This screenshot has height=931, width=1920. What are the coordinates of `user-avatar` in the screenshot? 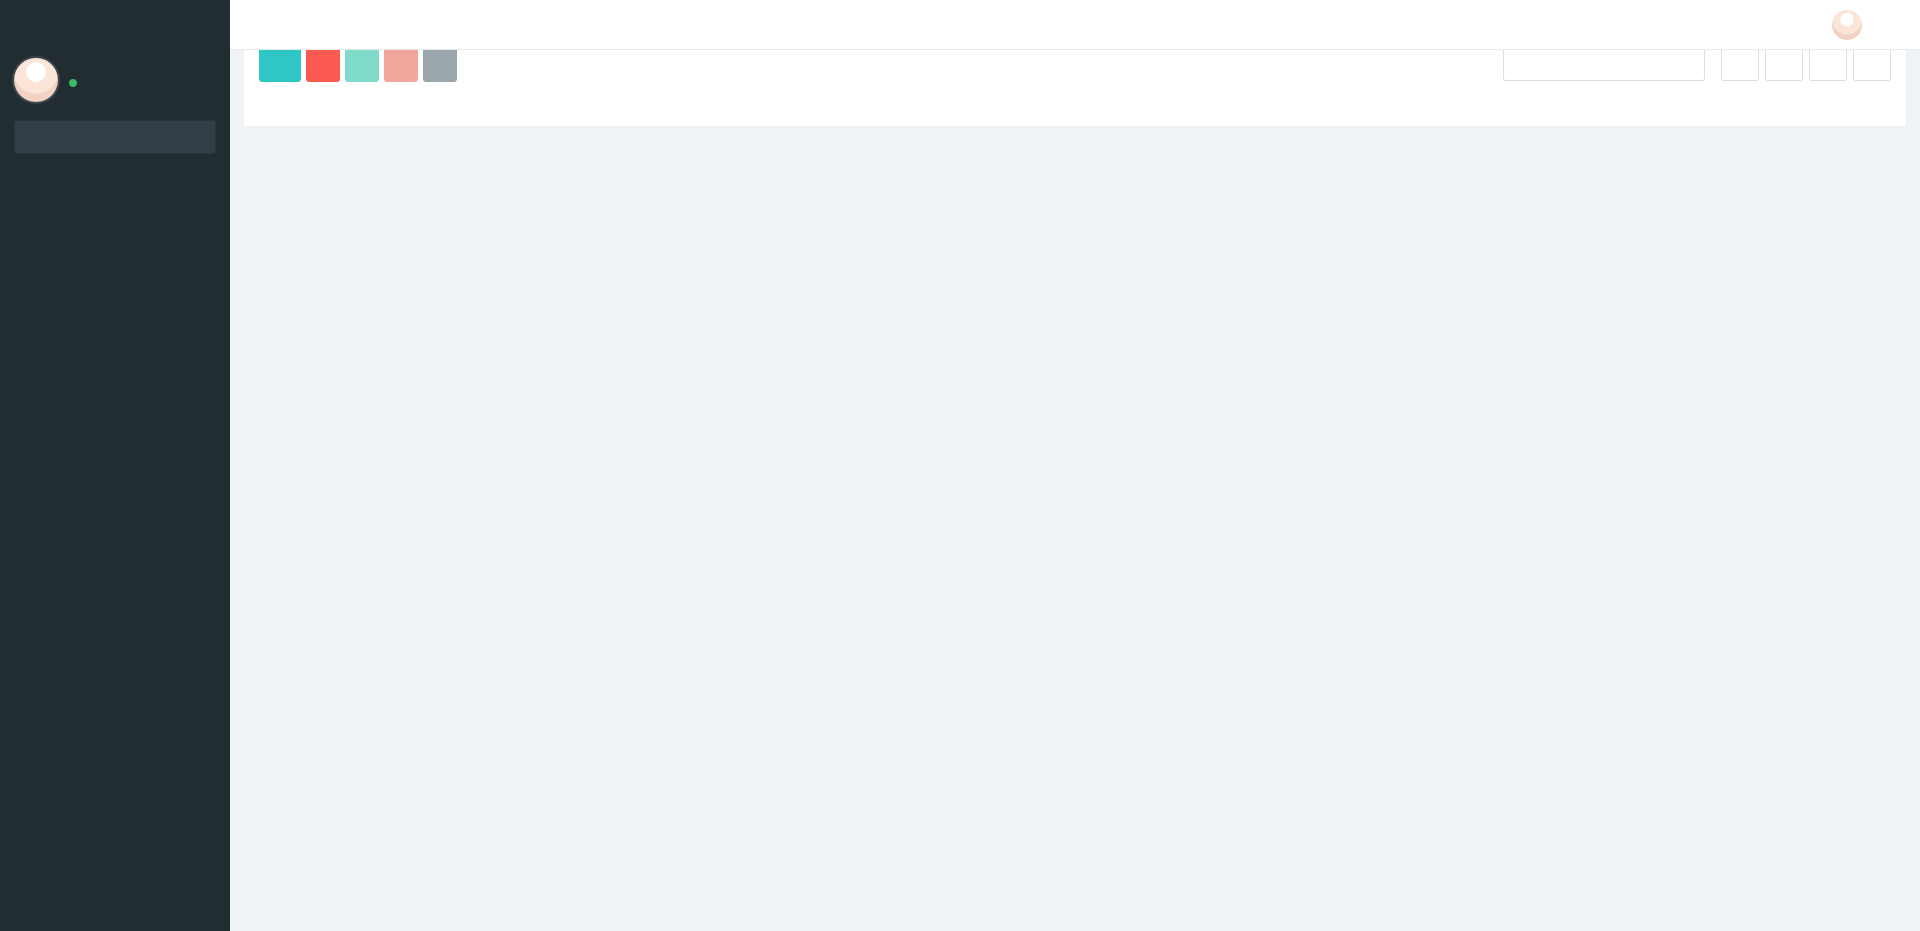 It's located at (36, 80).